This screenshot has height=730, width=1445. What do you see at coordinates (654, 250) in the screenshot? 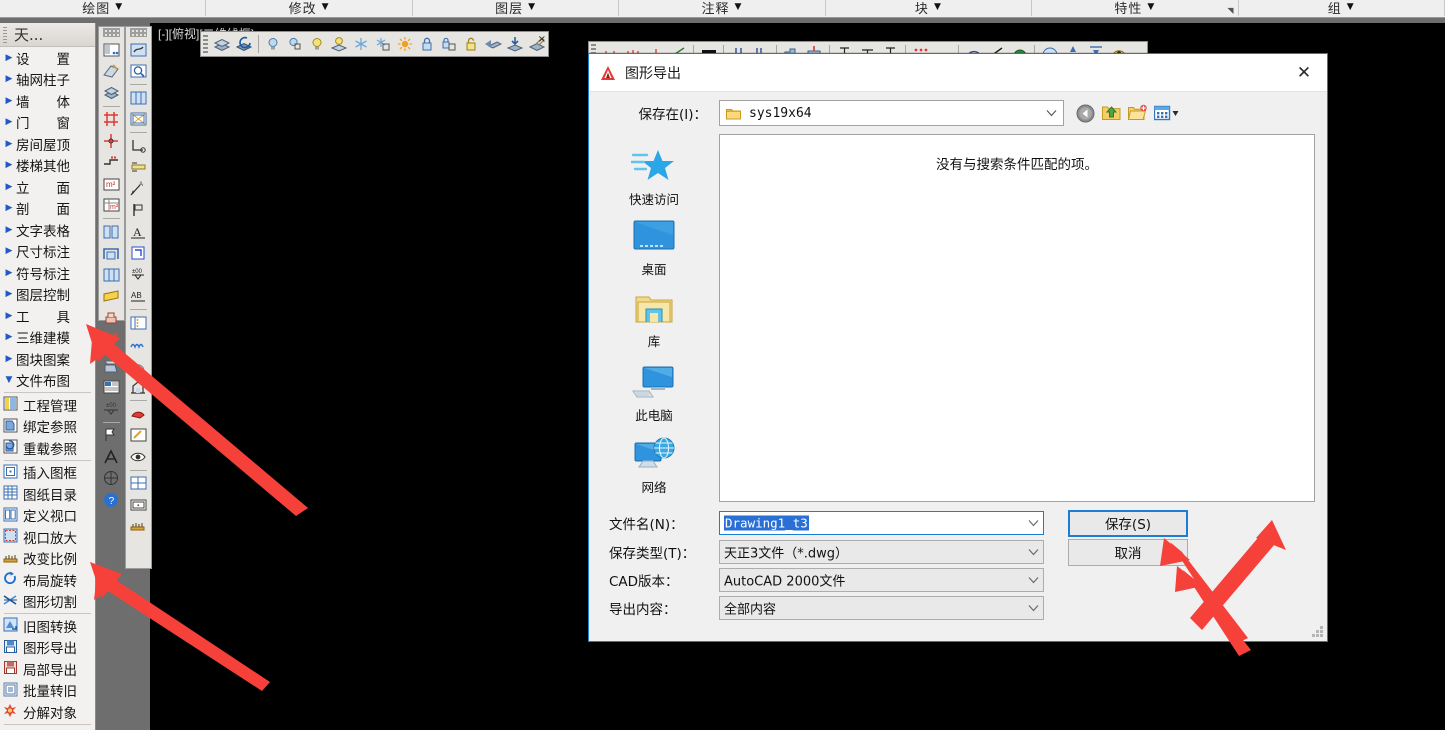
I see `place-item-桌面: 桌面` at bounding box center [654, 250].